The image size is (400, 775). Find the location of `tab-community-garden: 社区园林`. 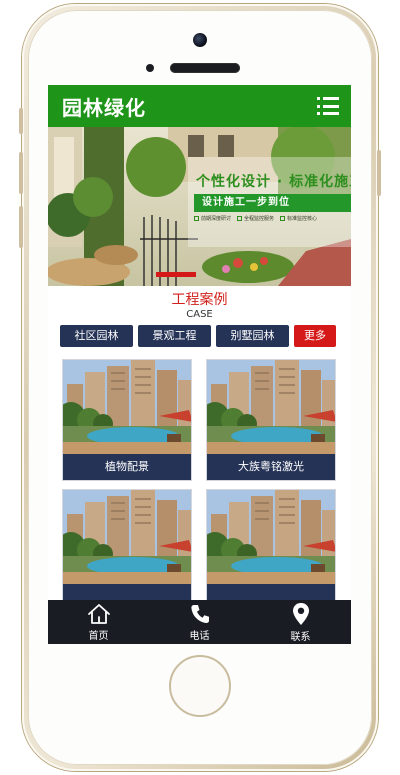

tab-community-garden: 社区园林 is located at coordinates (96, 336).